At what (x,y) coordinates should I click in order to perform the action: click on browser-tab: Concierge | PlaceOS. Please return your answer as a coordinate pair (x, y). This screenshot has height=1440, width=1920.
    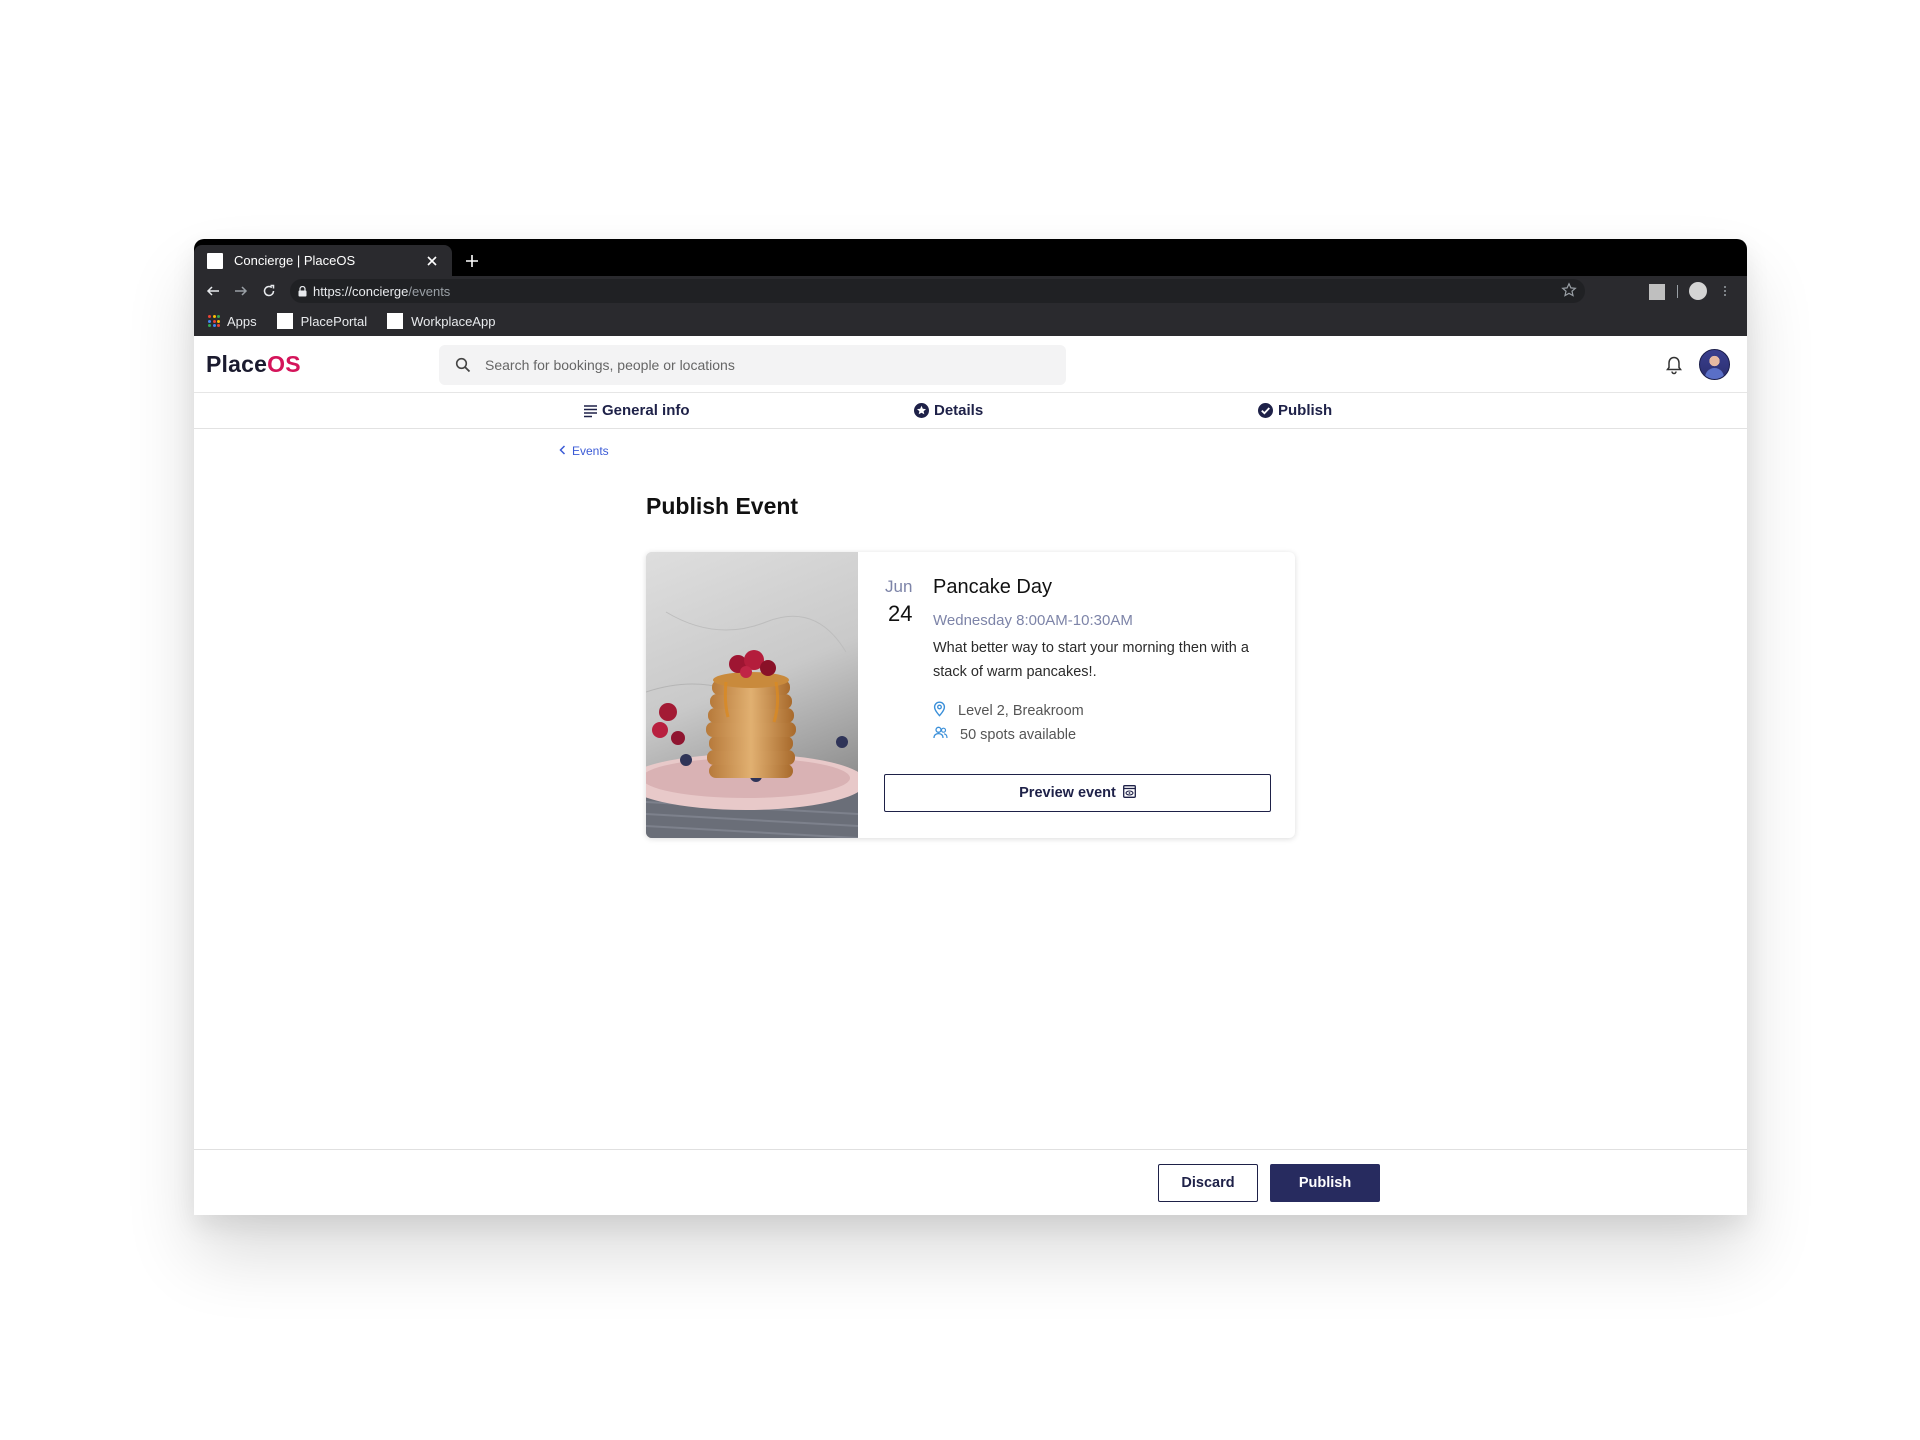
    Looking at the image, I should click on (323, 260).